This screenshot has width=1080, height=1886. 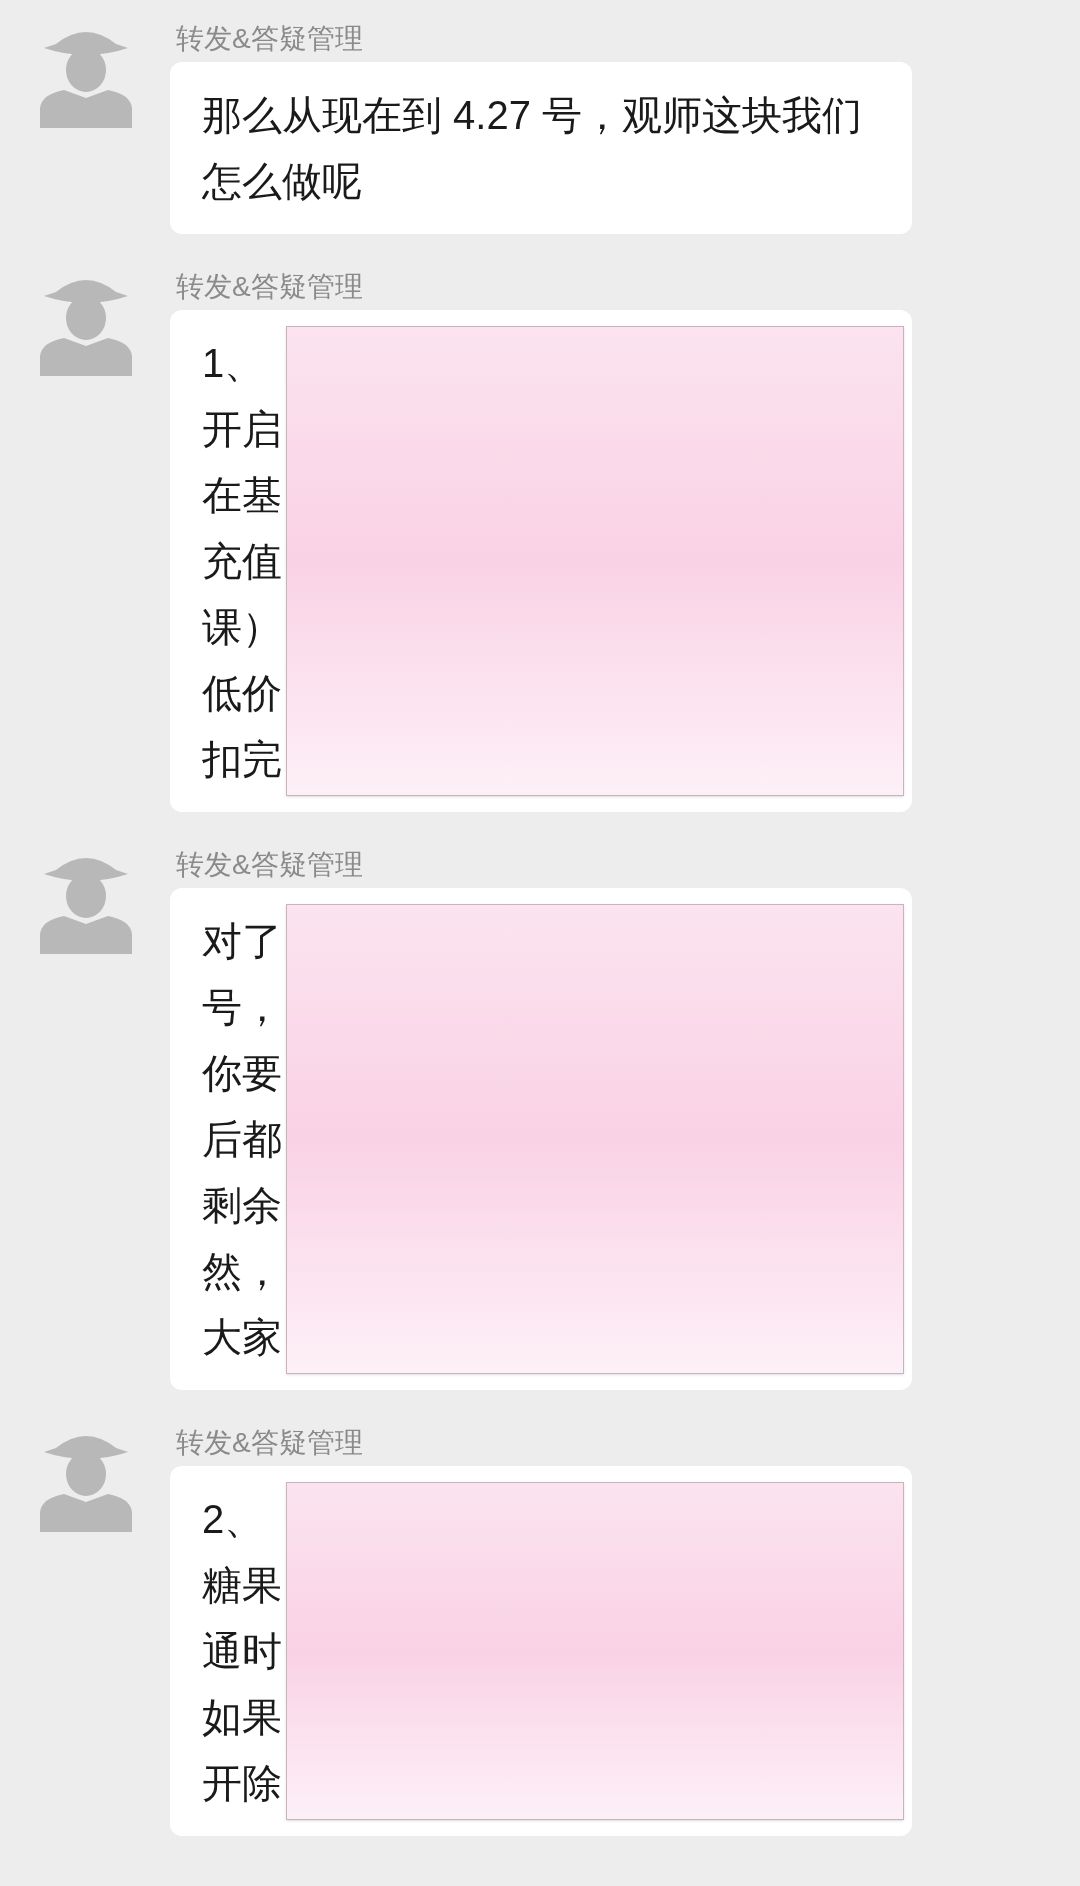 What do you see at coordinates (242, 495) in the screenshot?
I see `message-text: 在基` at bounding box center [242, 495].